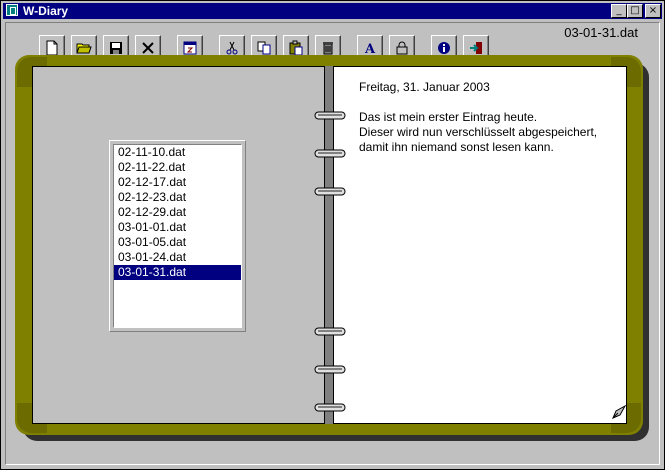 This screenshot has width=665, height=470. Describe the element at coordinates (653, 11) in the screenshot. I see `close-button: ×` at that location.